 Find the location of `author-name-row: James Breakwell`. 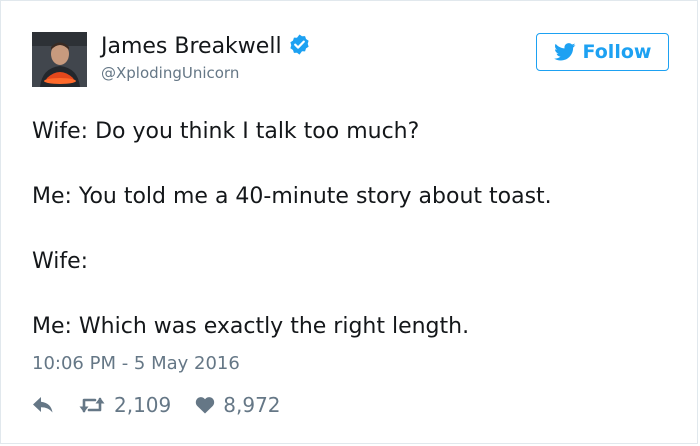

author-name-row: James Breakwell is located at coordinates (206, 47).